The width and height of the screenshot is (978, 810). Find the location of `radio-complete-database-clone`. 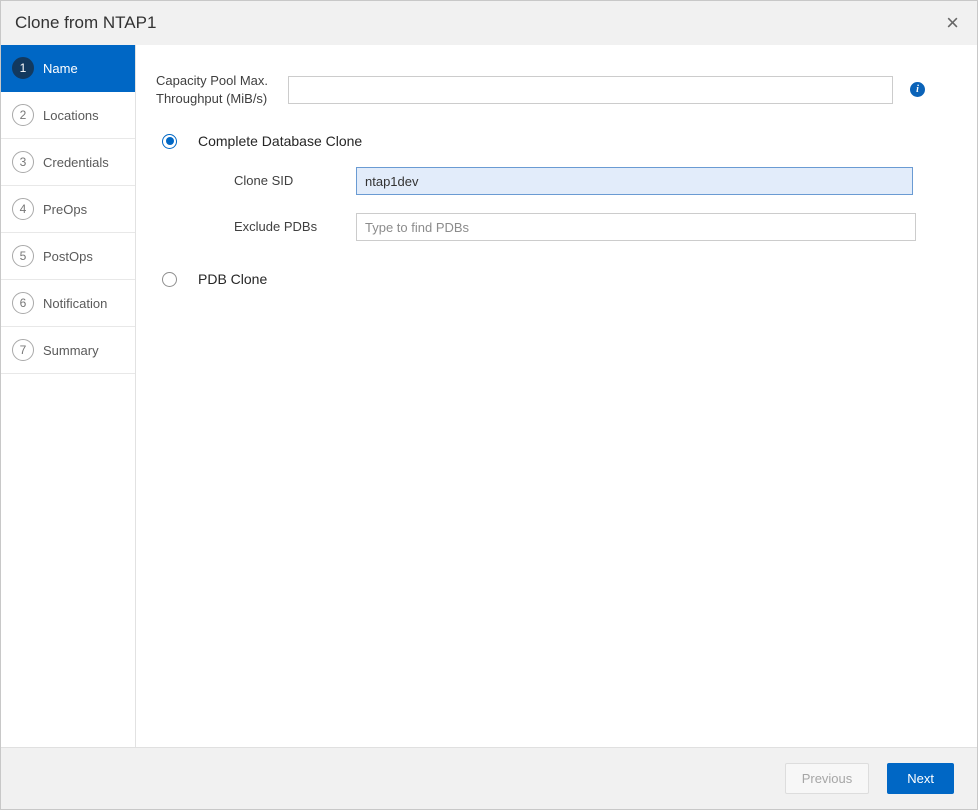

radio-complete-database-clone is located at coordinates (169, 141).